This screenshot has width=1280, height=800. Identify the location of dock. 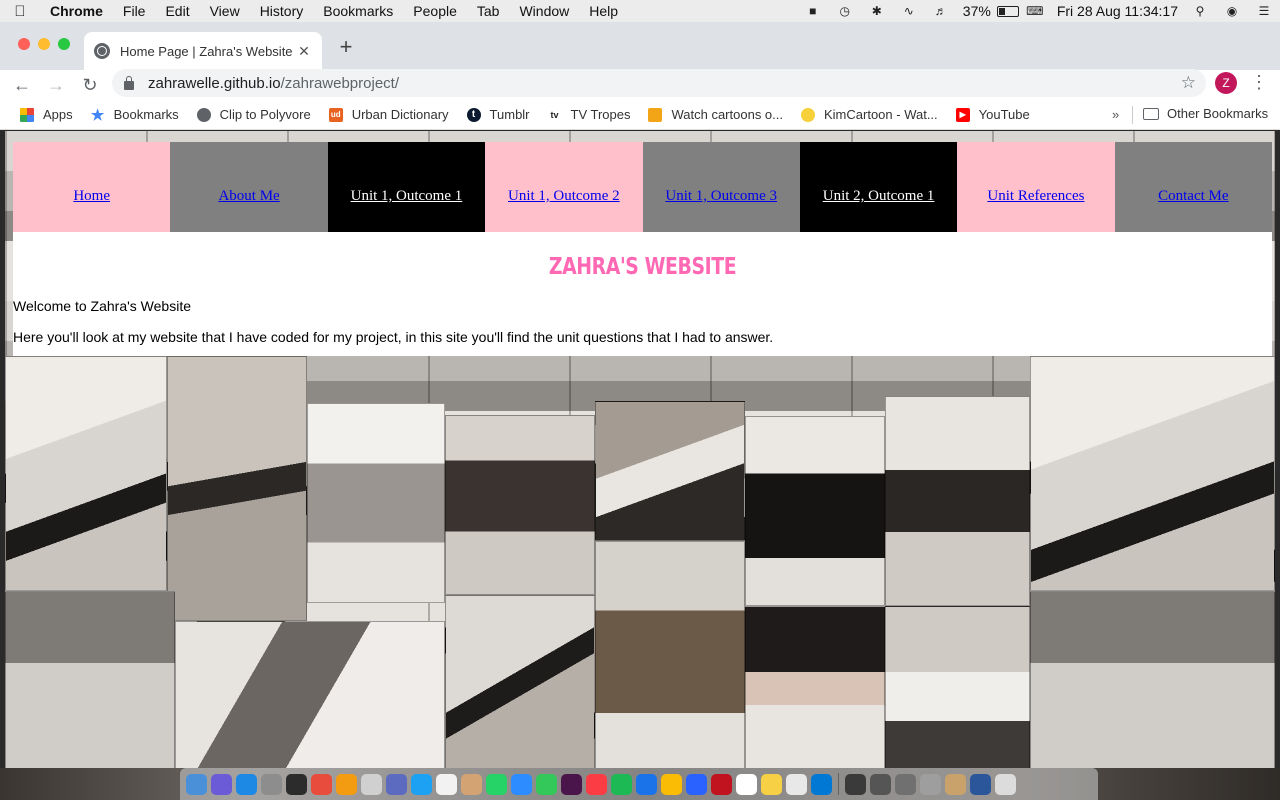
(639, 784).